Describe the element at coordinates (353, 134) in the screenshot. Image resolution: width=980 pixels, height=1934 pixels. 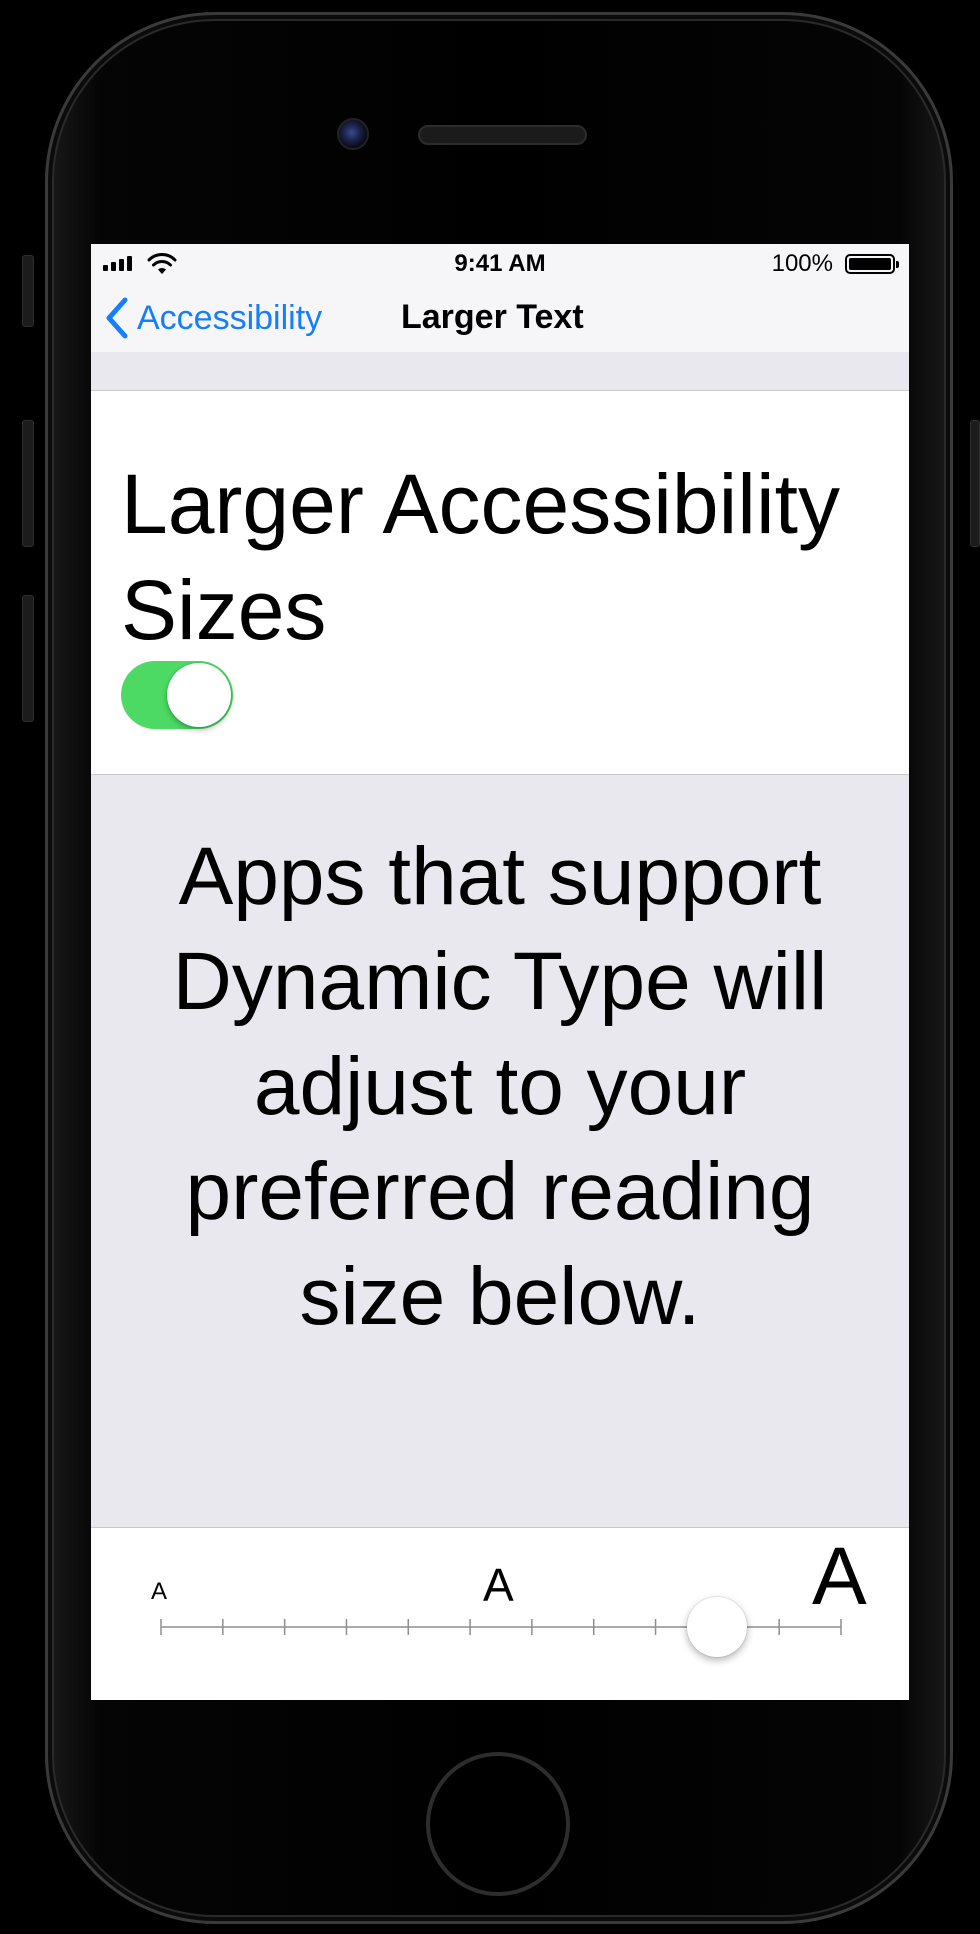
I see `front-camera` at that location.